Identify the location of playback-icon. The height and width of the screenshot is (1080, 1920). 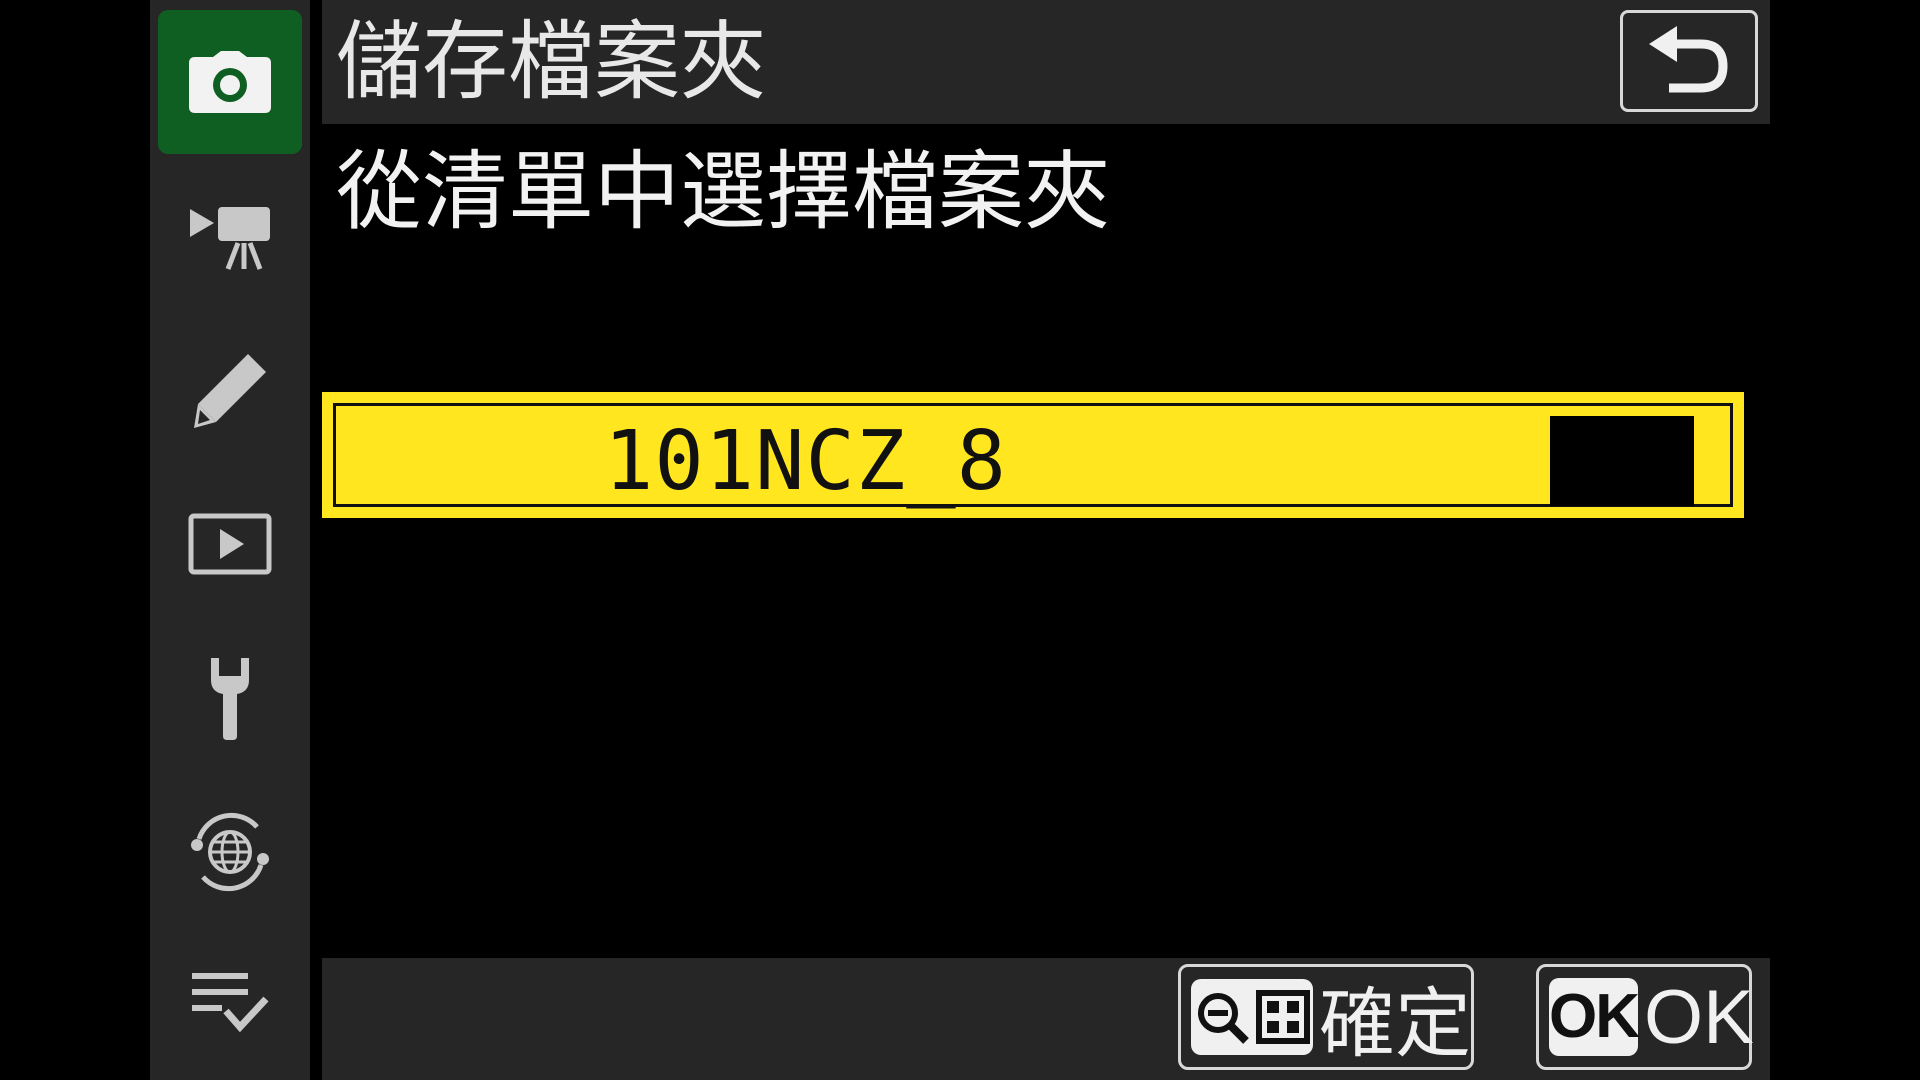
(230, 544).